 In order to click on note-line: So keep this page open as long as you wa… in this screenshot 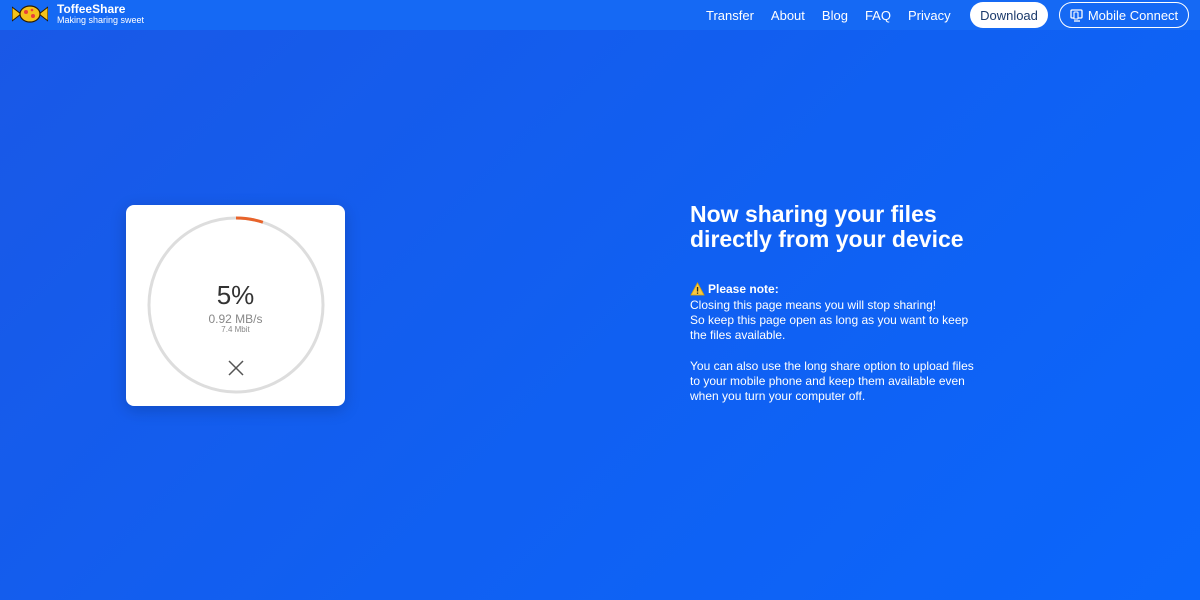, I will do `click(829, 320)`.